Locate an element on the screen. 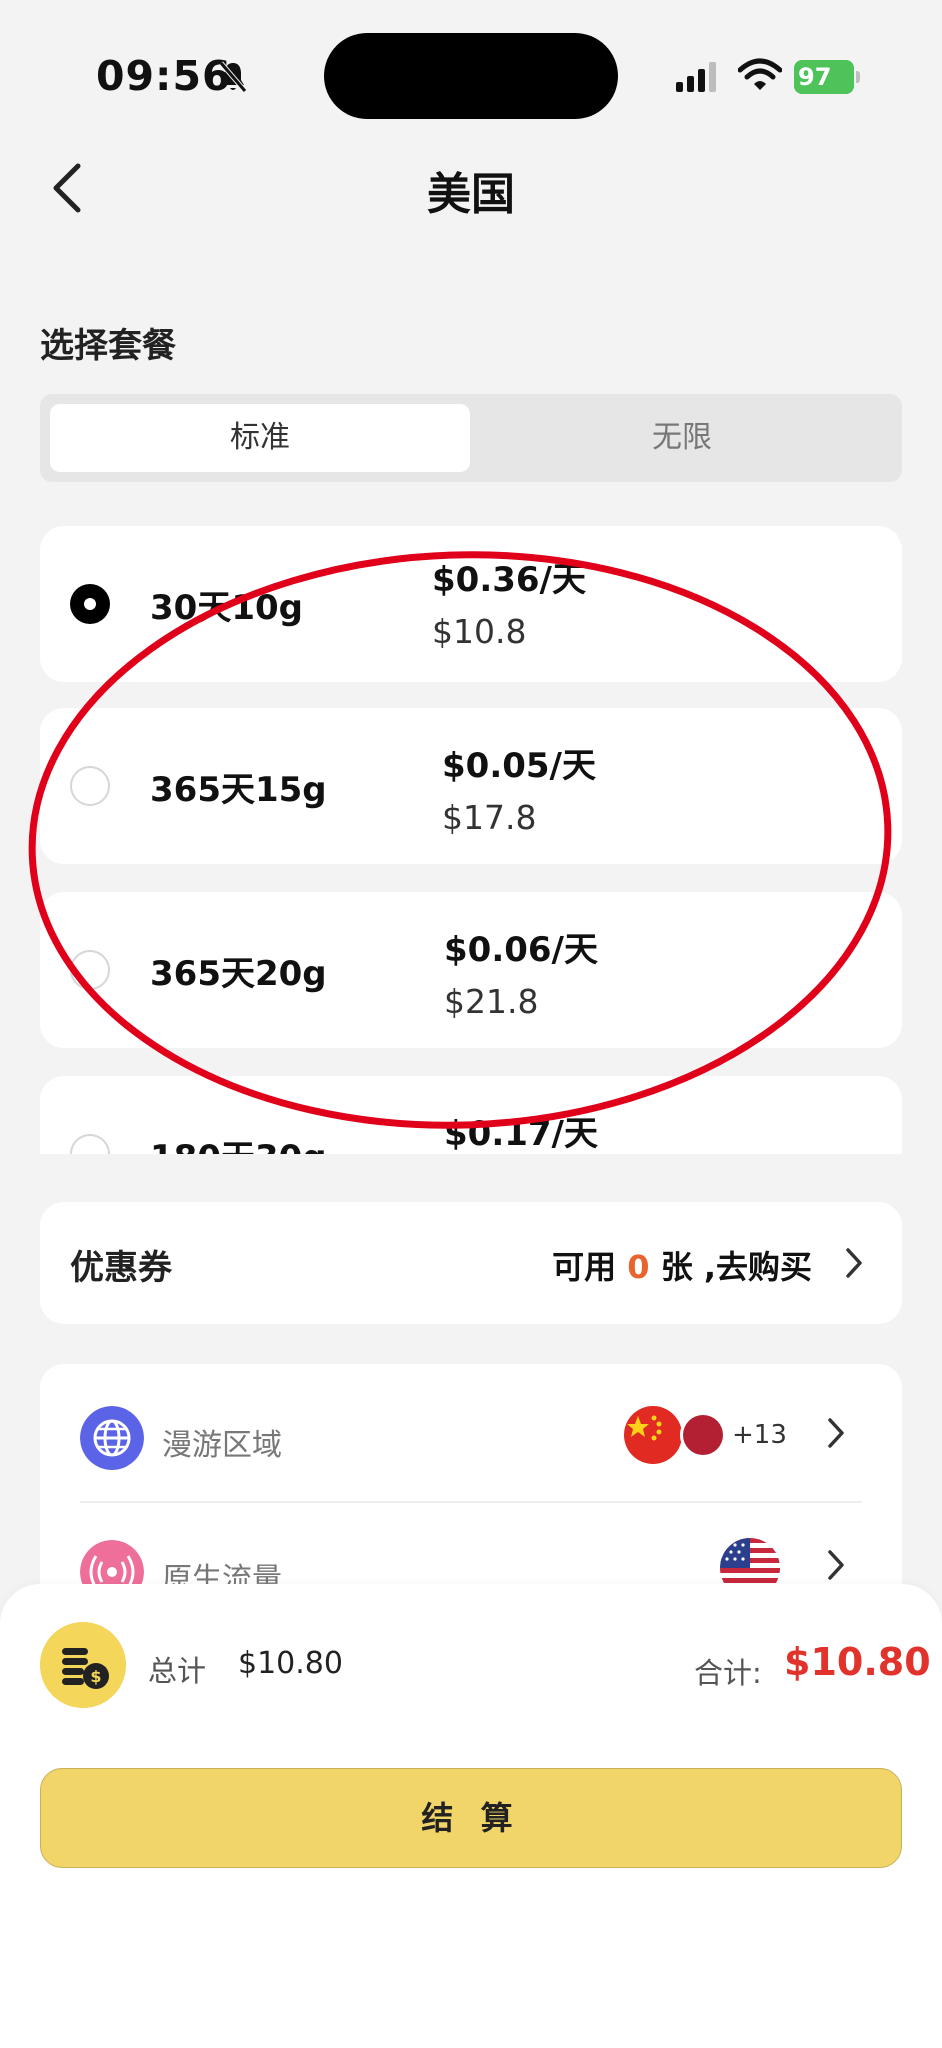 The height and width of the screenshot is (2048, 942). coupon-availability: 可用 0 张 ,去购买 is located at coordinates (682, 1265).